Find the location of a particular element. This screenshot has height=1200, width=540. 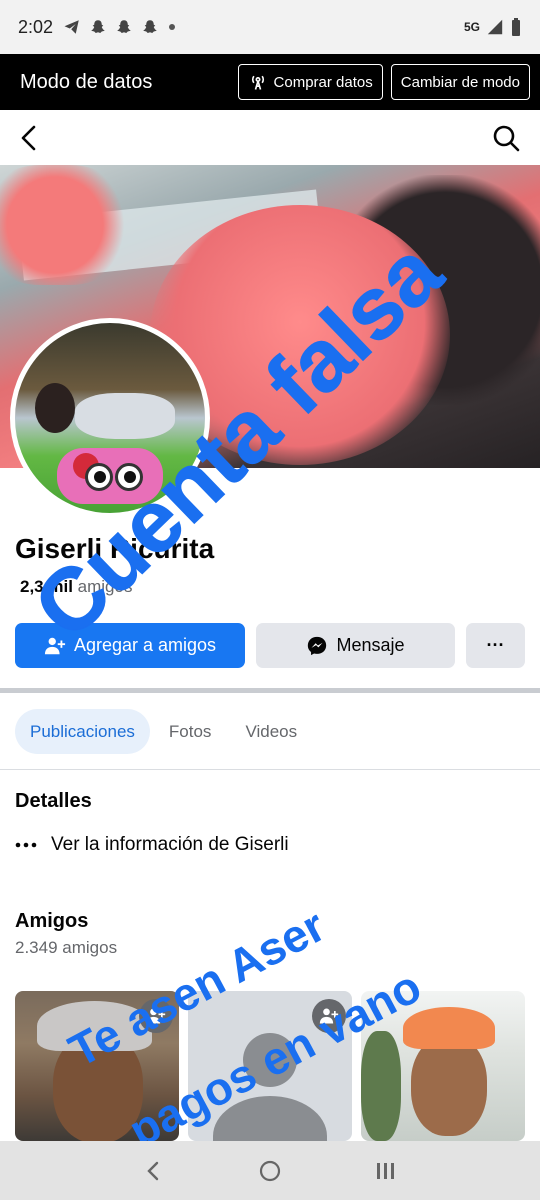

signal-icon is located at coordinates (495, 27).